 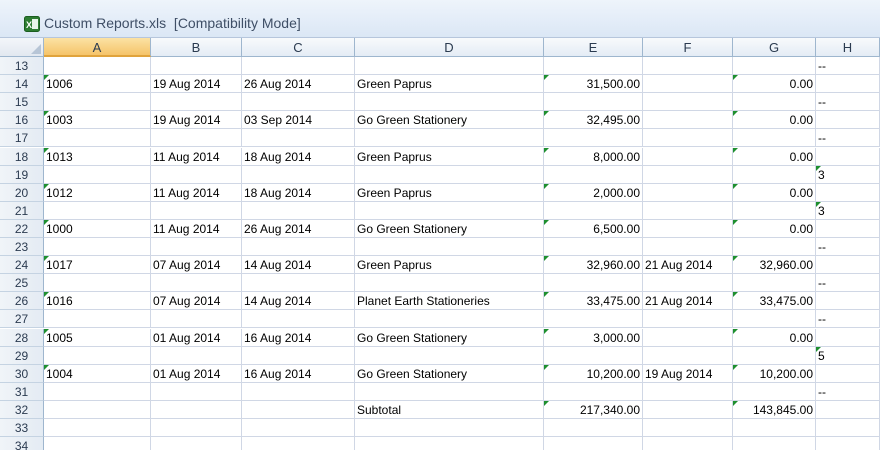 What do you see at coordinates (449, 138) in the screenshot?
I see `cell-d17` at bounding box center [449, 138].